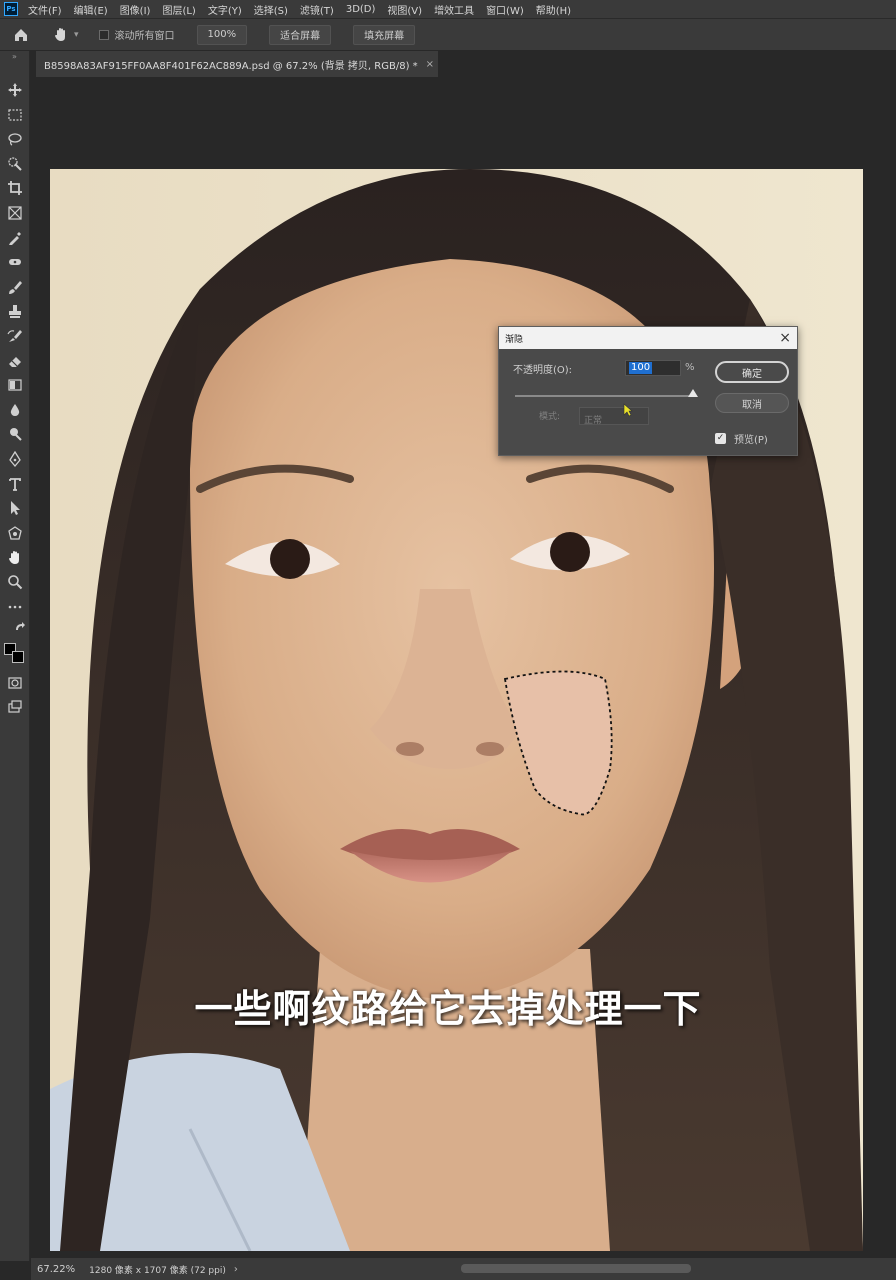  Describe the element at coordinates (15, 434) in the screenshot. I see `dodge-icon` at that location.